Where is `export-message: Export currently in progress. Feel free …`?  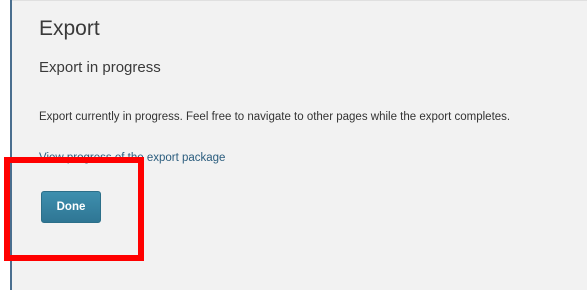
export-message: Export currently in progress. Feel free … is located at coordinates (275, 117).